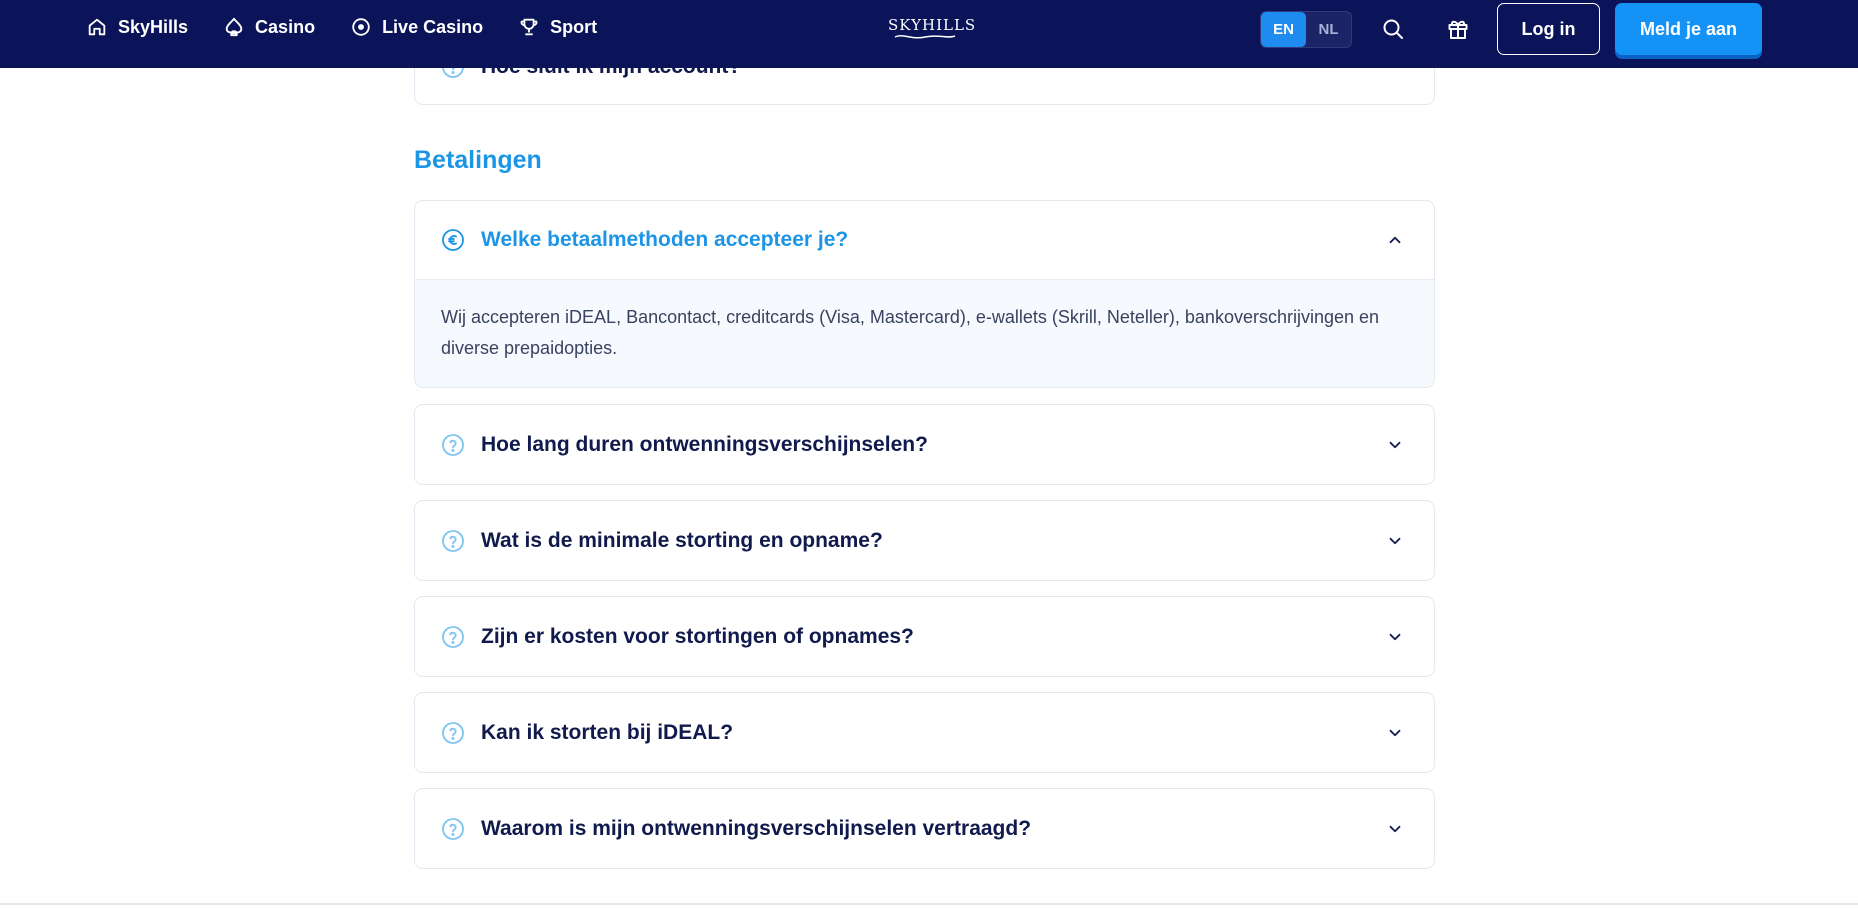 The height and width of the screenshot is (908, 1858). I want to click on trophy-icon, so click(529, 27).